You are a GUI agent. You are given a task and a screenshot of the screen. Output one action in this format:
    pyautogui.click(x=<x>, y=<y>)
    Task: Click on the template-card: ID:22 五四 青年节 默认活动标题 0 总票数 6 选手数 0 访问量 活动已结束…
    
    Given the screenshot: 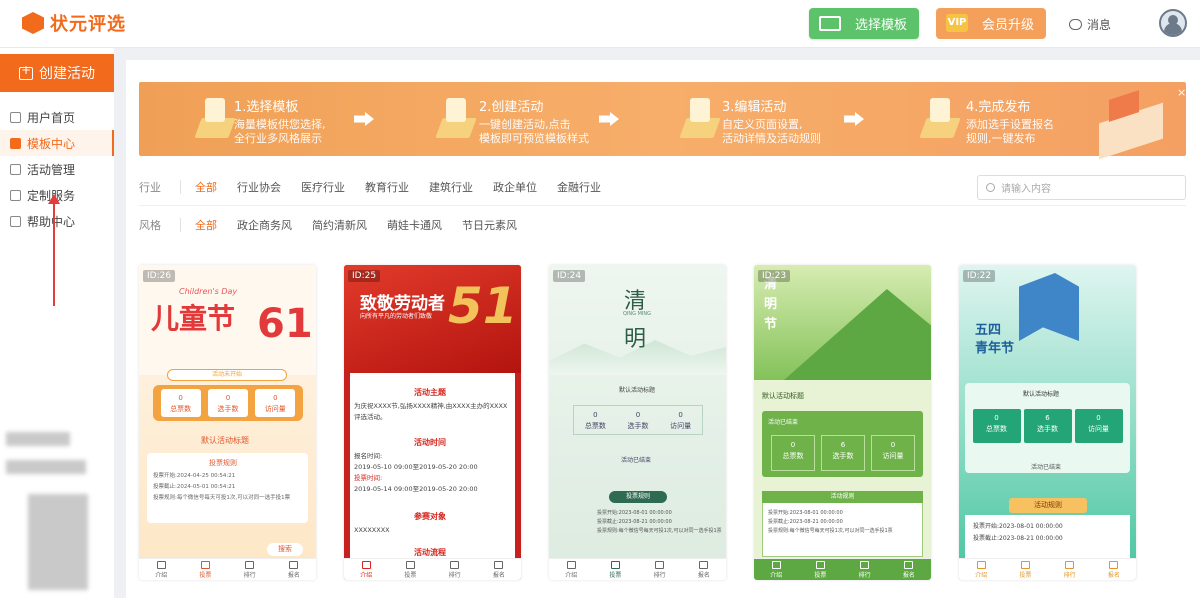 What is the action you would take?
    pyautogui.click(x=1047, y=422)
    